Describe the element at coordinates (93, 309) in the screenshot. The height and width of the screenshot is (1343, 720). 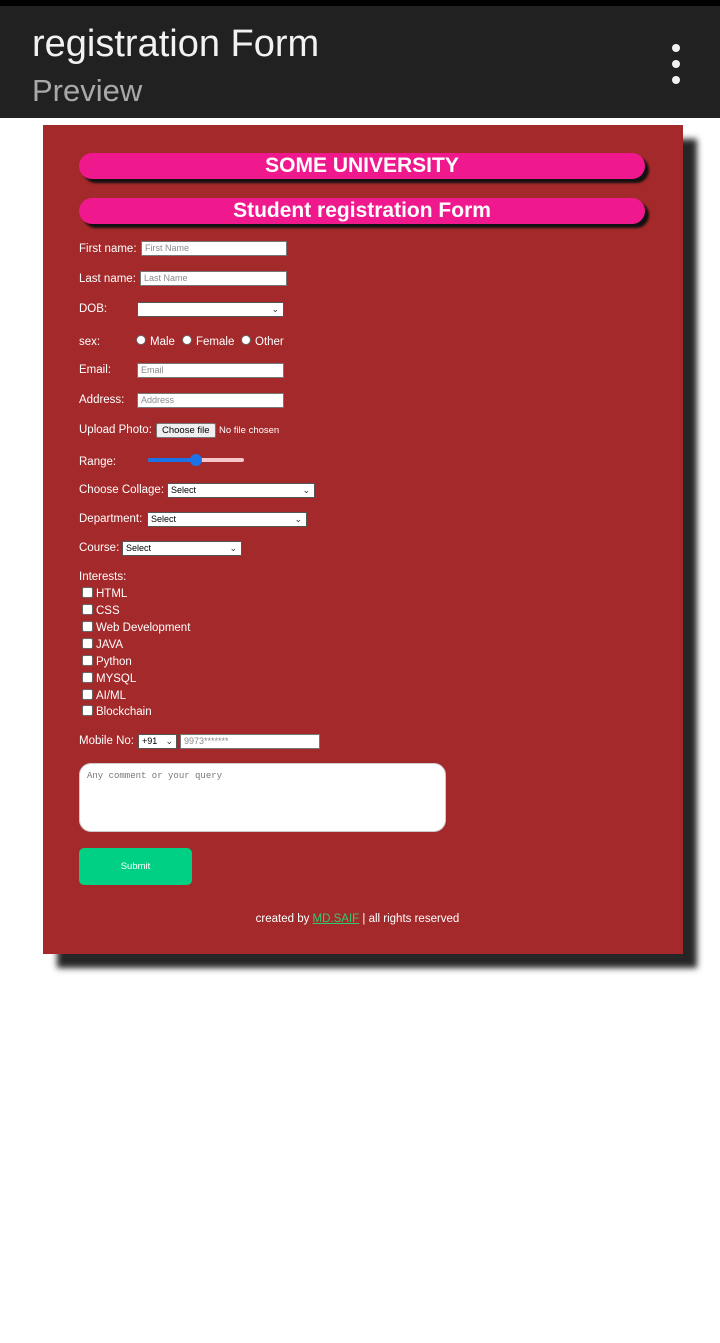
I see `dob-label: DOB:` at that location.